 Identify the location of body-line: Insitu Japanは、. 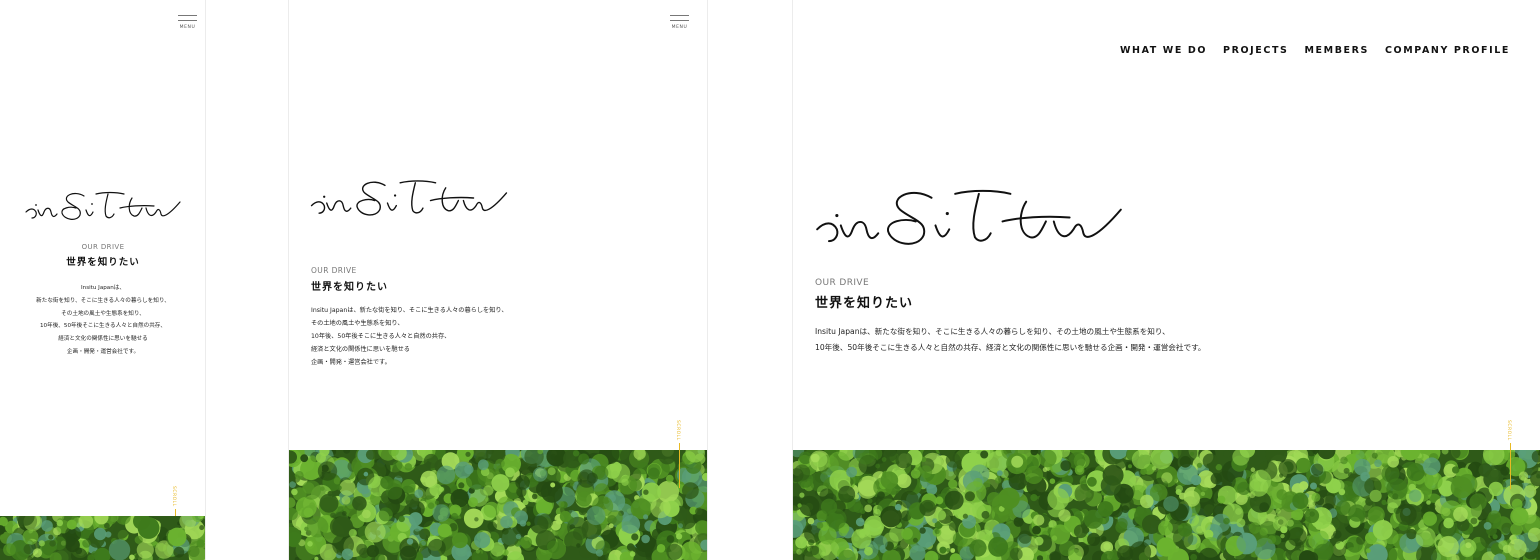
(103, 288).